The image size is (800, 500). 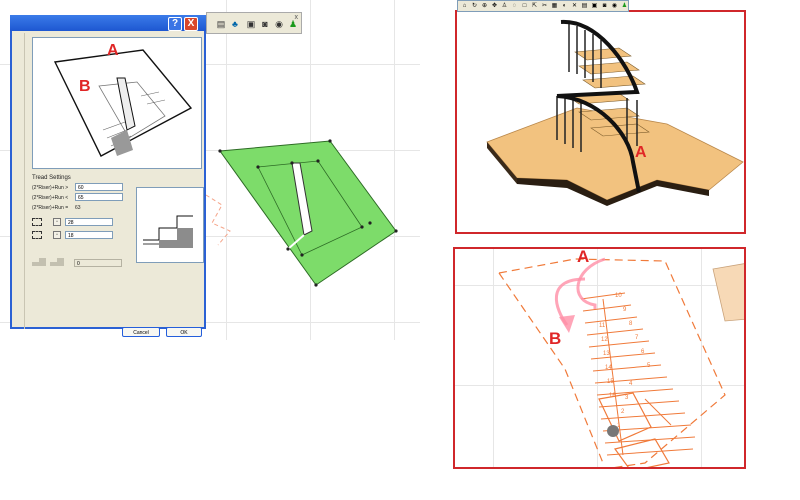 What do you see at coordinates (610, 382) in the screenshot?
I see `tread-number: 15` at bounding box center [610, 382].